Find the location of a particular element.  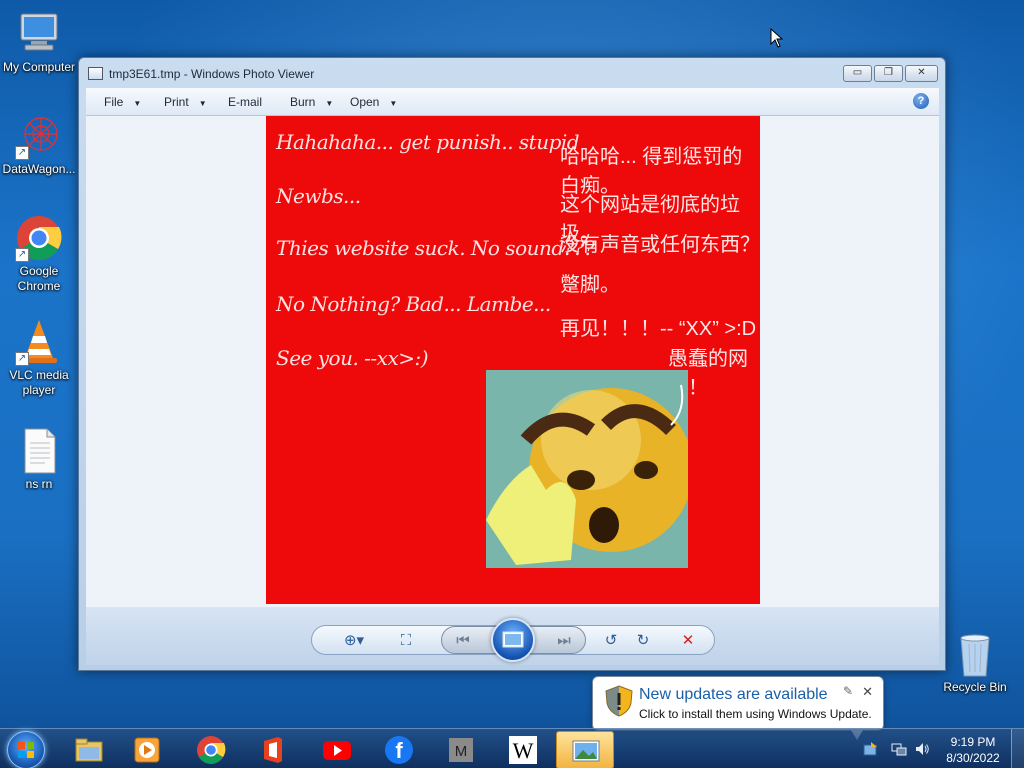

rotate-counterclockwise-button: ↺ is located at coordinates (611, 641).